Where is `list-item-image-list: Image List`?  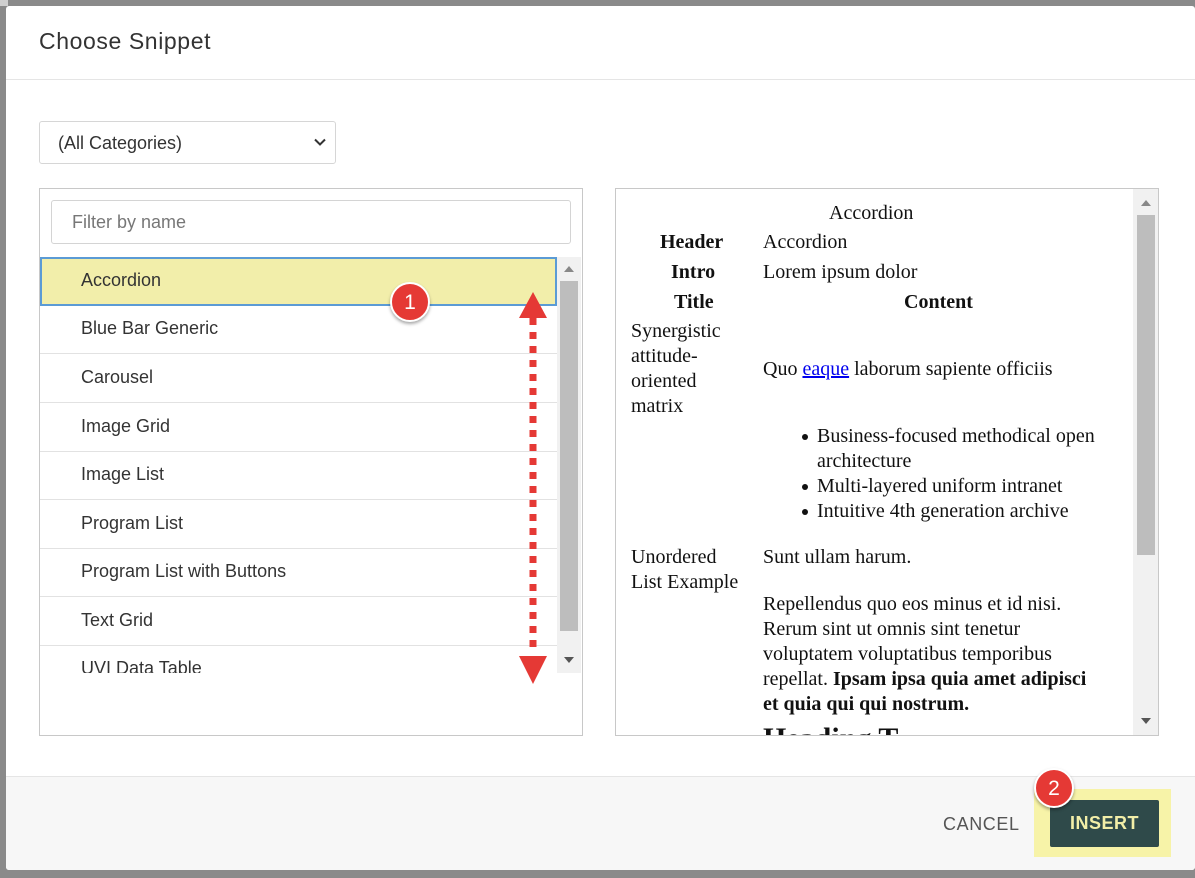
list-item-image-list: Image List is located at coordinates (298, 475).